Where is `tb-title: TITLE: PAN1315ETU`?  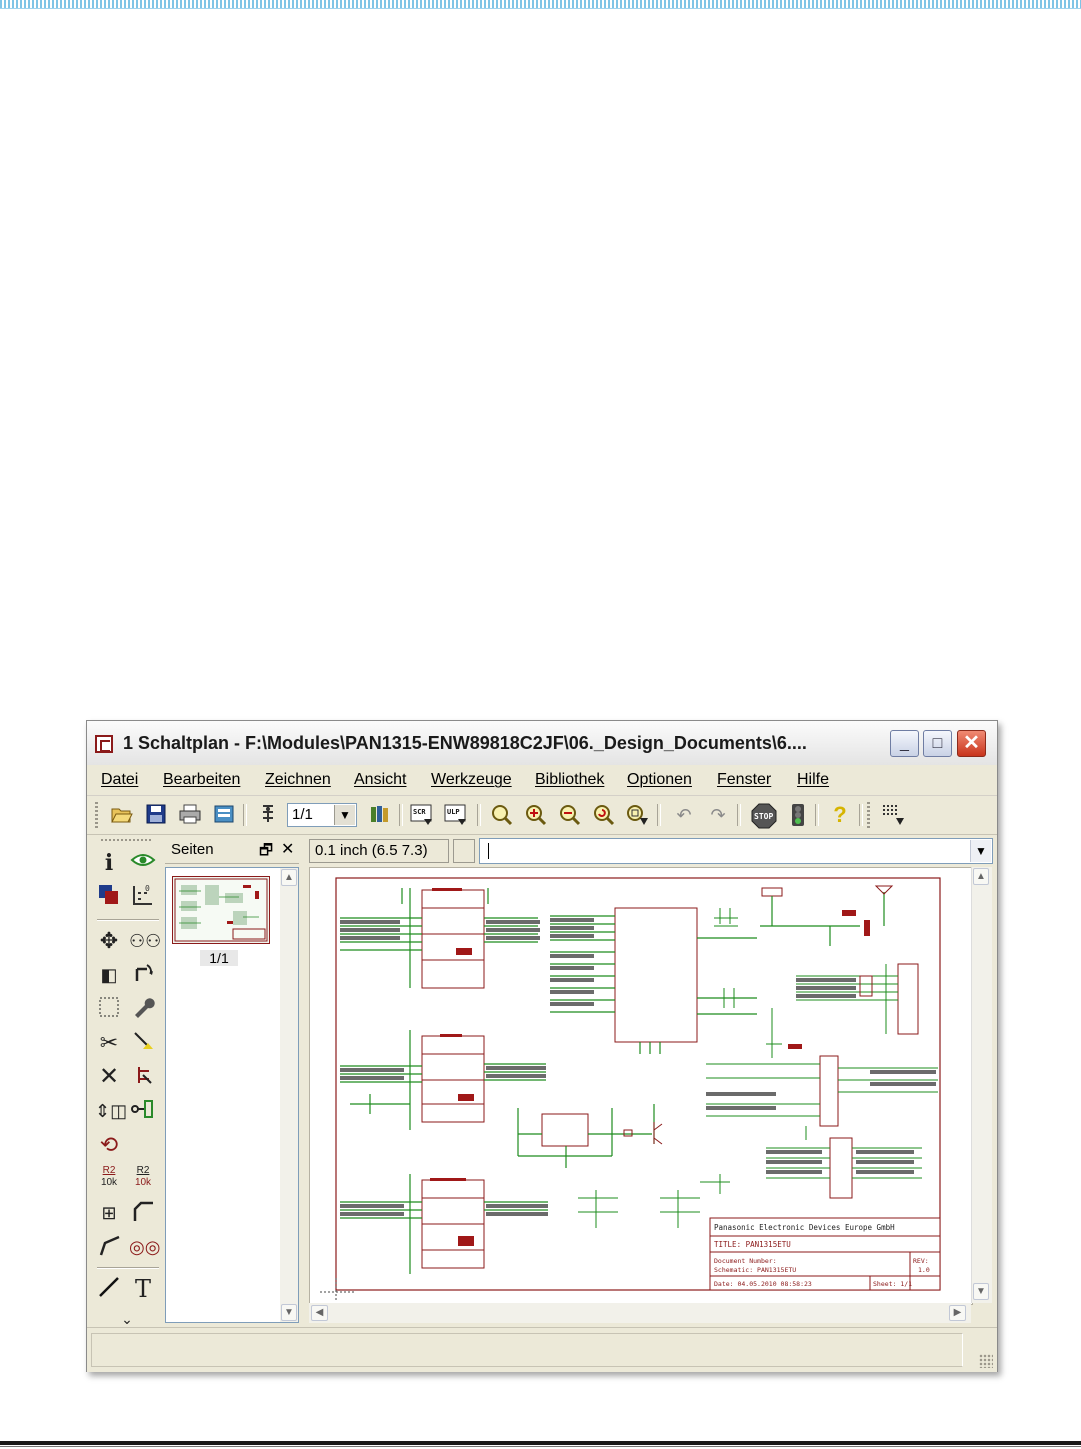
tb-title: TITLE: PAN1315ETU is located at coordinates (752, 1244).